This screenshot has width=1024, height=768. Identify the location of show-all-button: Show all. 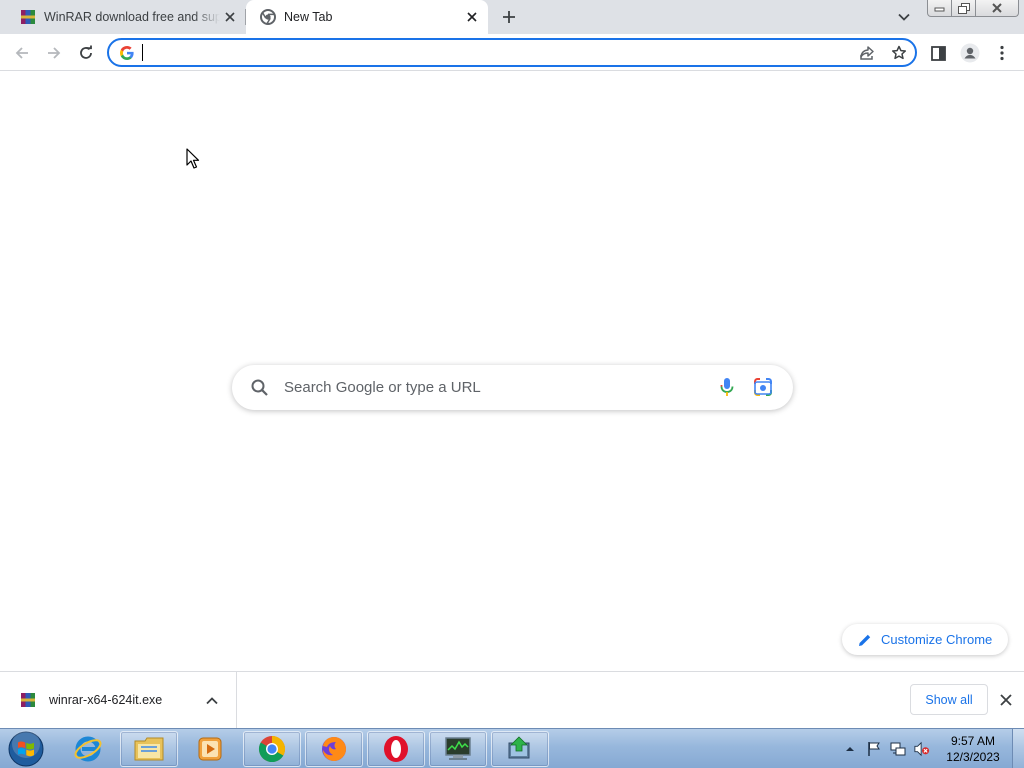
(949, 699).